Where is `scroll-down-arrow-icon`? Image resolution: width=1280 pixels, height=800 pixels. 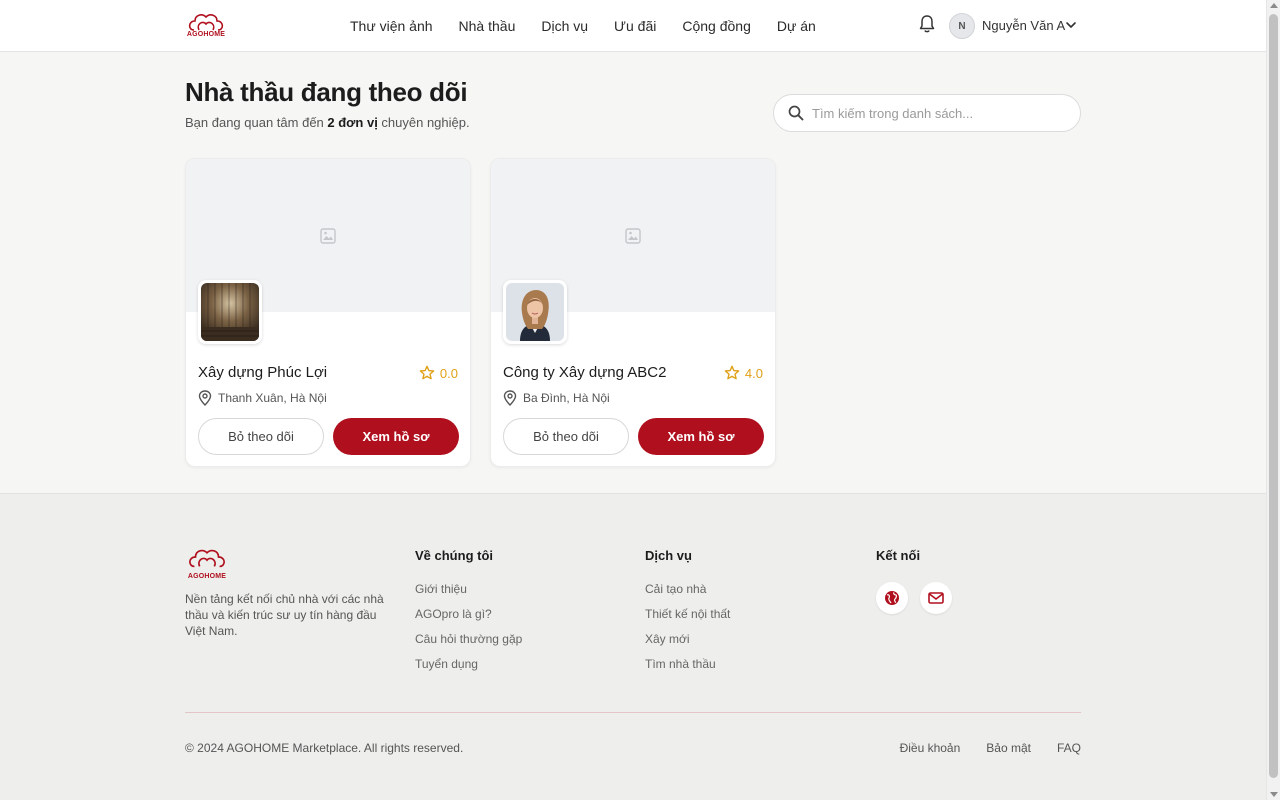 scroll-down-arrow-icon is located at coordinates (1274, 794).